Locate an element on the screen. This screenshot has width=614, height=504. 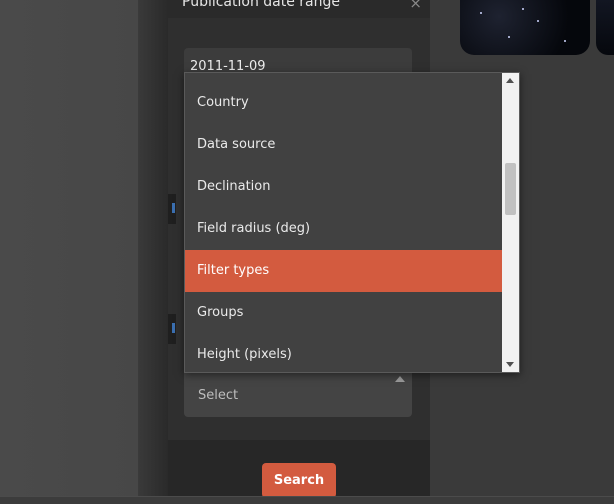
chevron-up-icon is located at coordinates (400, 379).